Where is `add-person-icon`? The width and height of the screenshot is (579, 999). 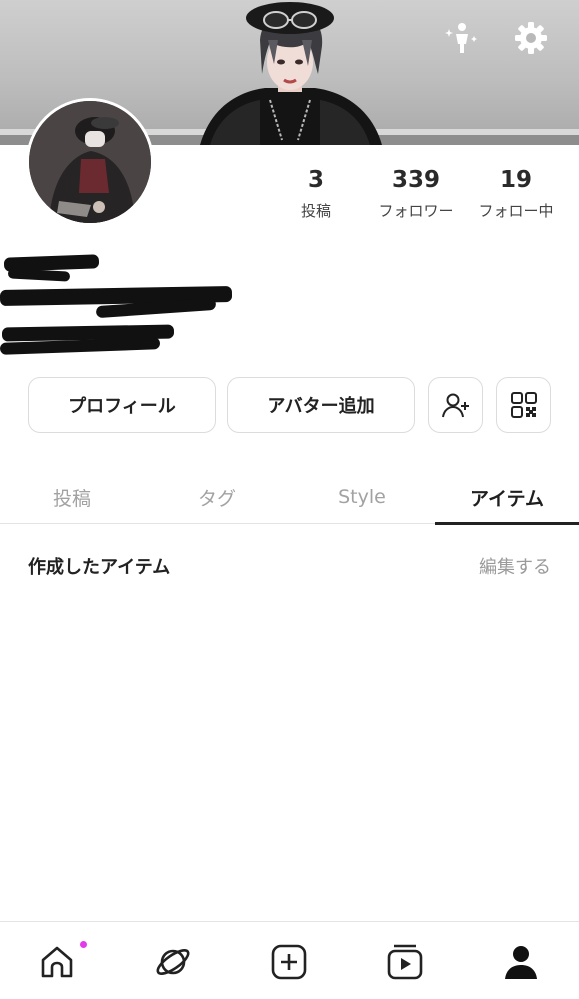 add-person-icon is located at coordinates (455, 405).